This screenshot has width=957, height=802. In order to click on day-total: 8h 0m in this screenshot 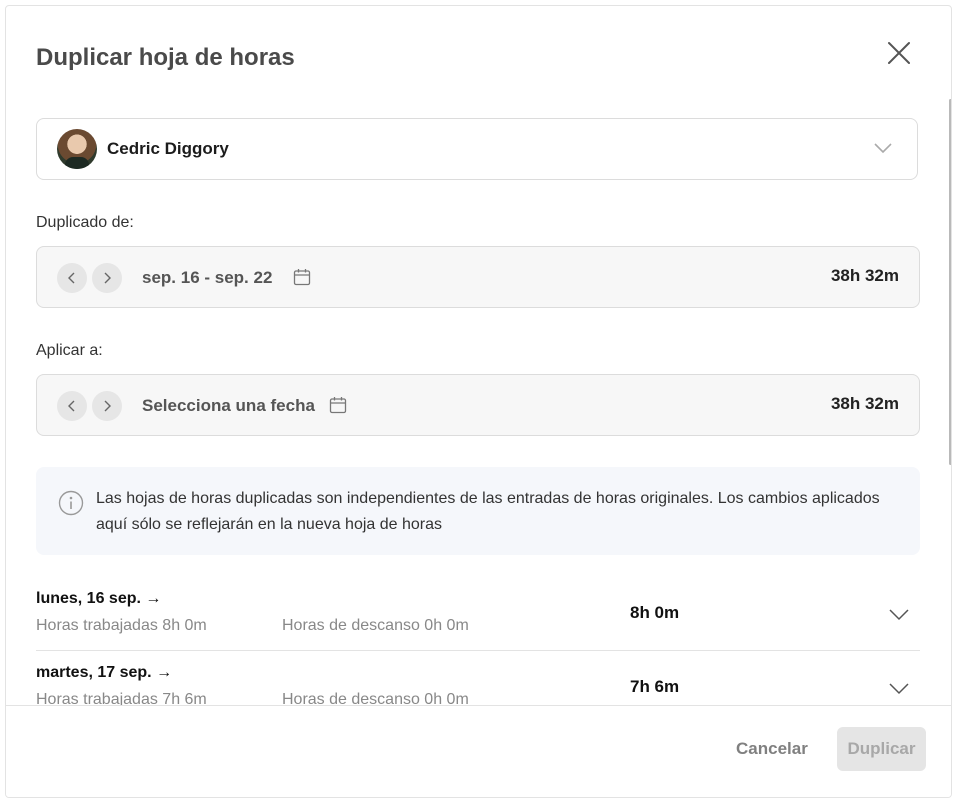, I will do `click(655, 612)`.